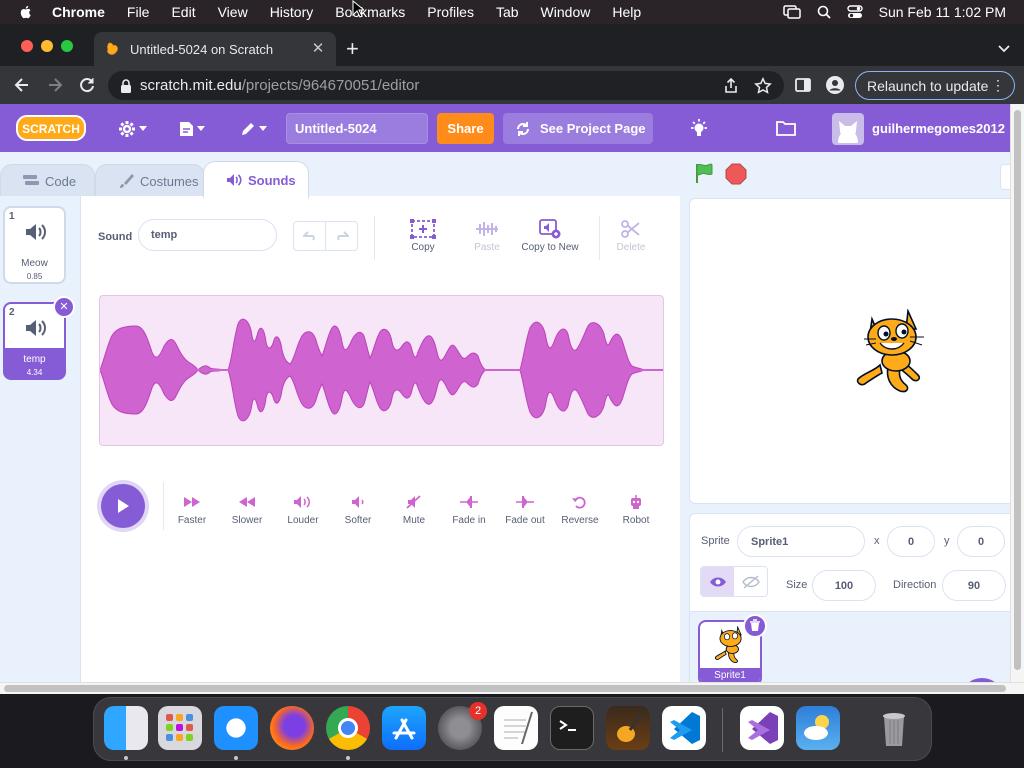 The height and width of the screenshot is (768, 1024). I want to click on safari-icon, so click(236, 728).